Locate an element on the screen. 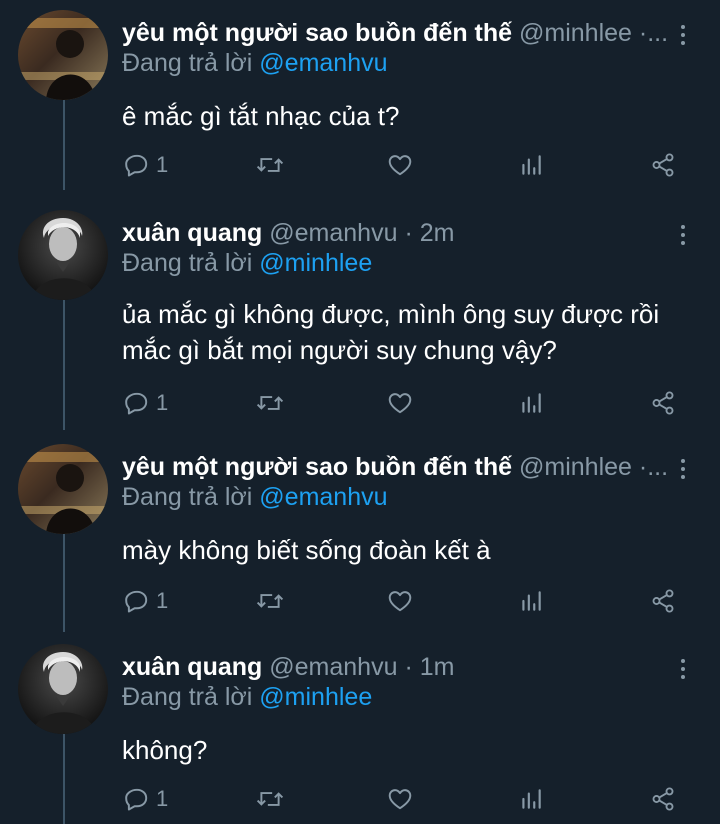  tweet-header: xuân quang @emanhvu · 1m is located at coordinates (397, 667).